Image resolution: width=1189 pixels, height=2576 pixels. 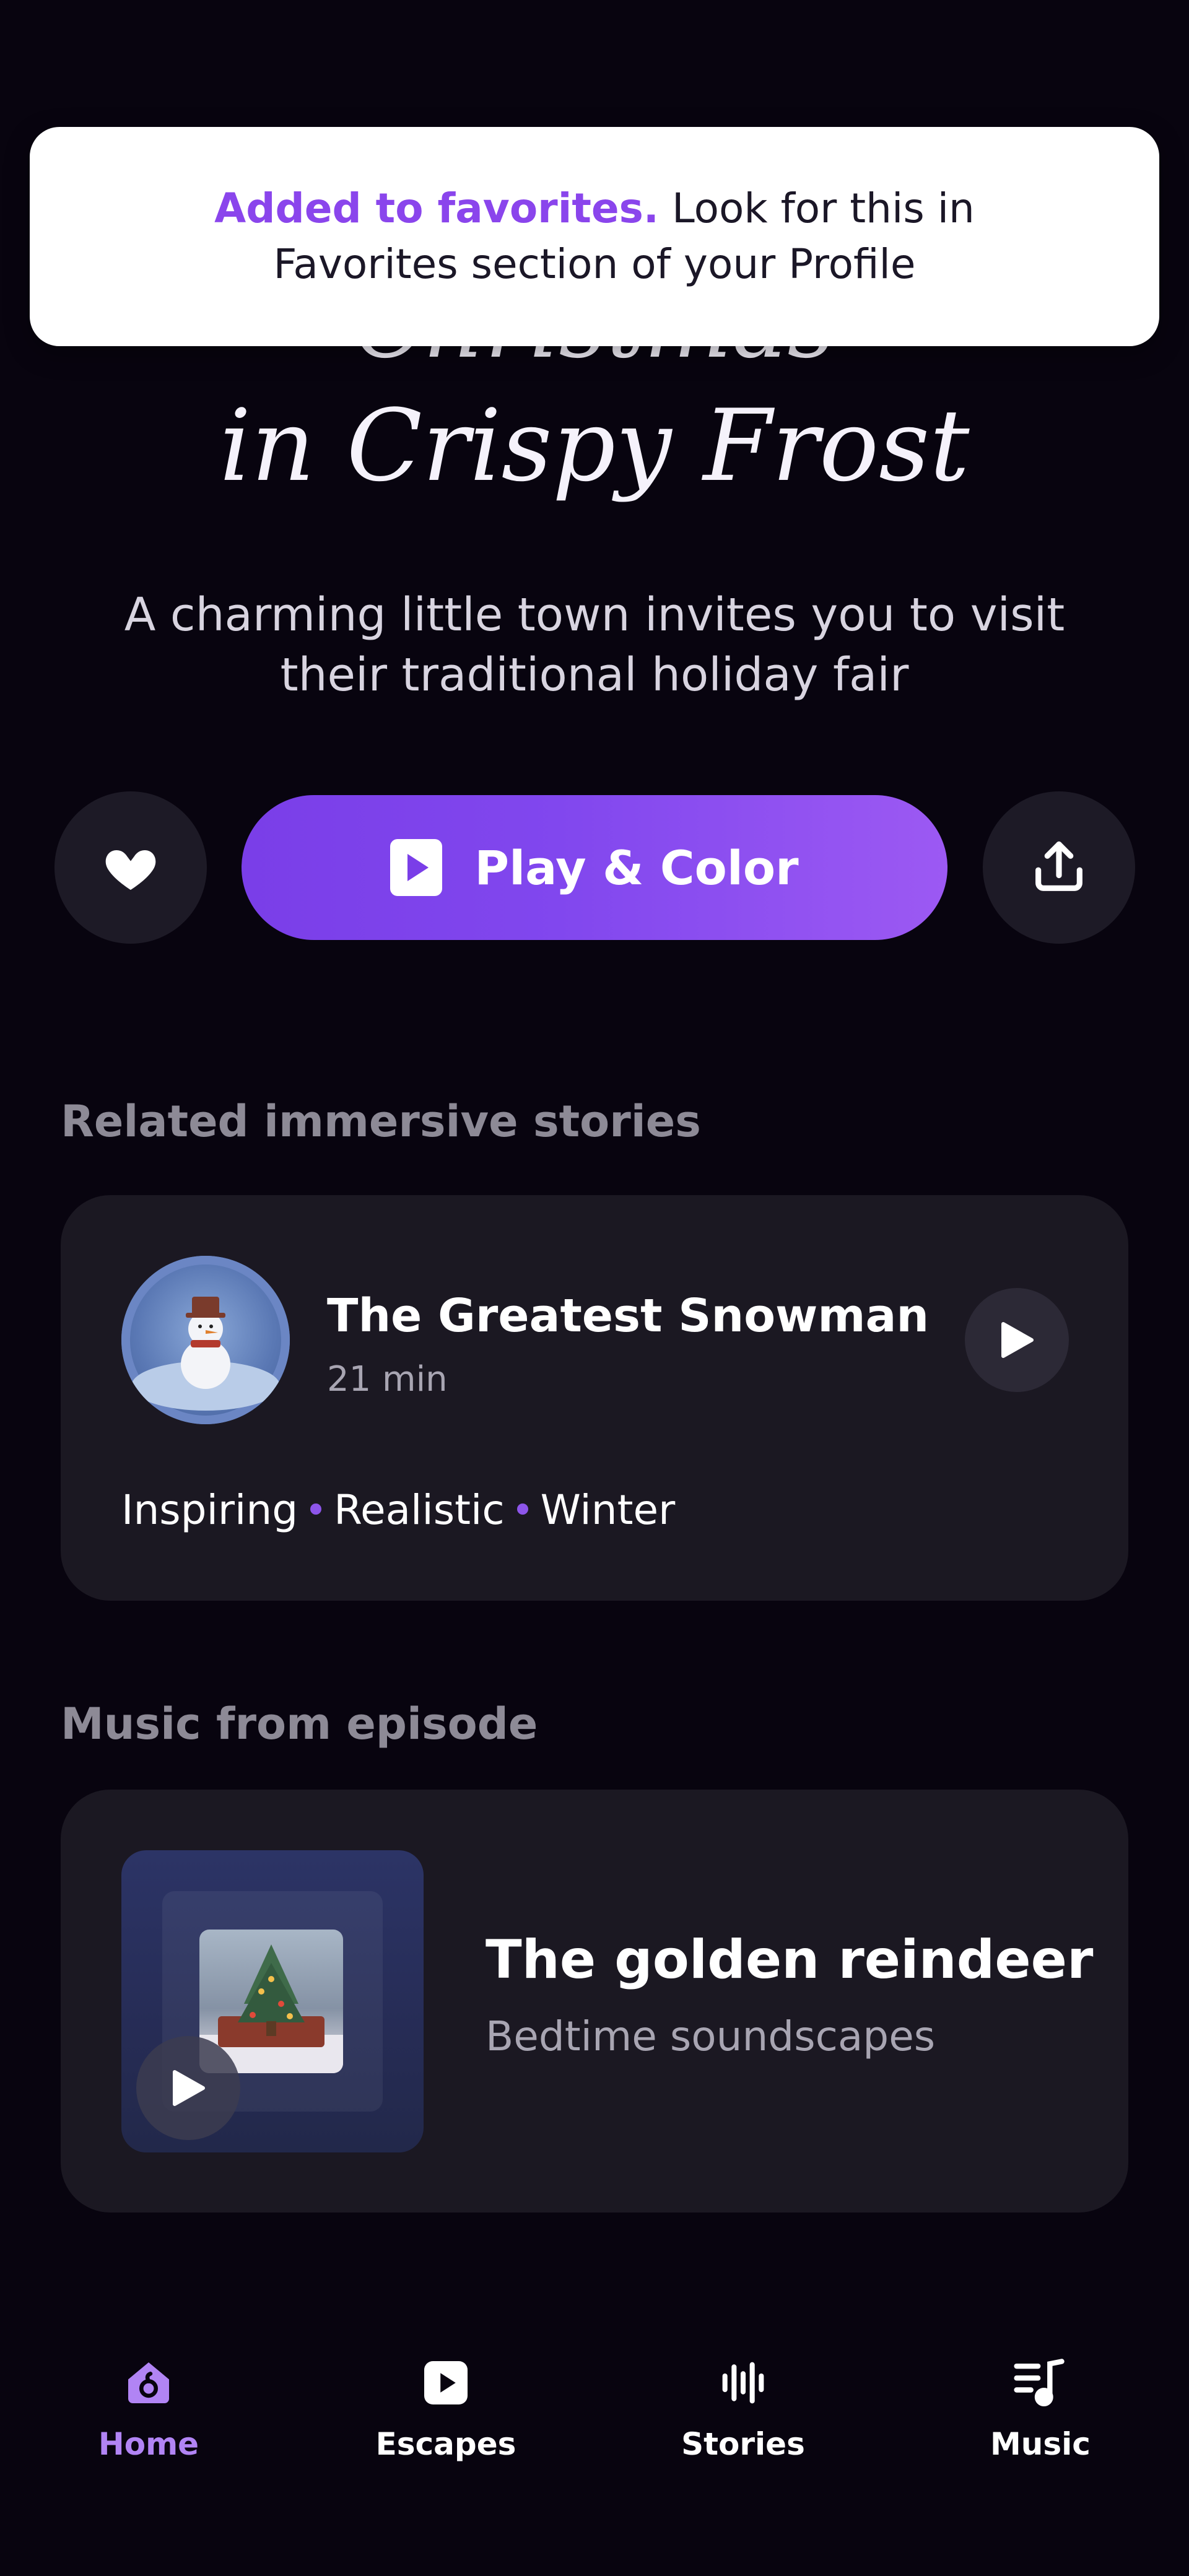 What do you see at coordinates (636, 867) in the screenshot?
I see `play-button-label: Play & Color` at bounding box center [636, 867].